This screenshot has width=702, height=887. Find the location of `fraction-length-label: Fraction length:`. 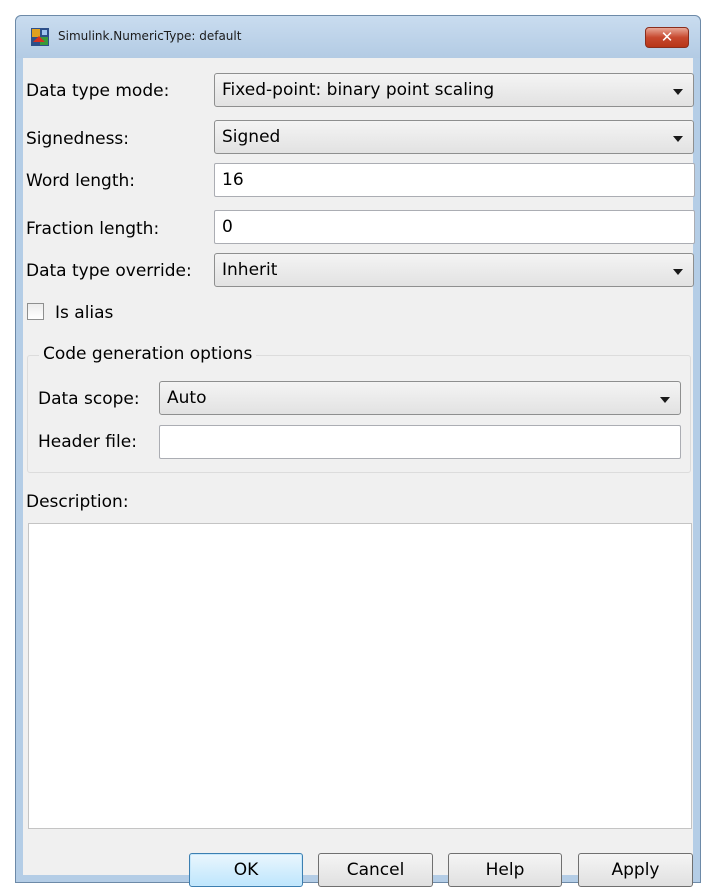

fraction-length-label: Fraction length: is located at coordinates (93, 229).